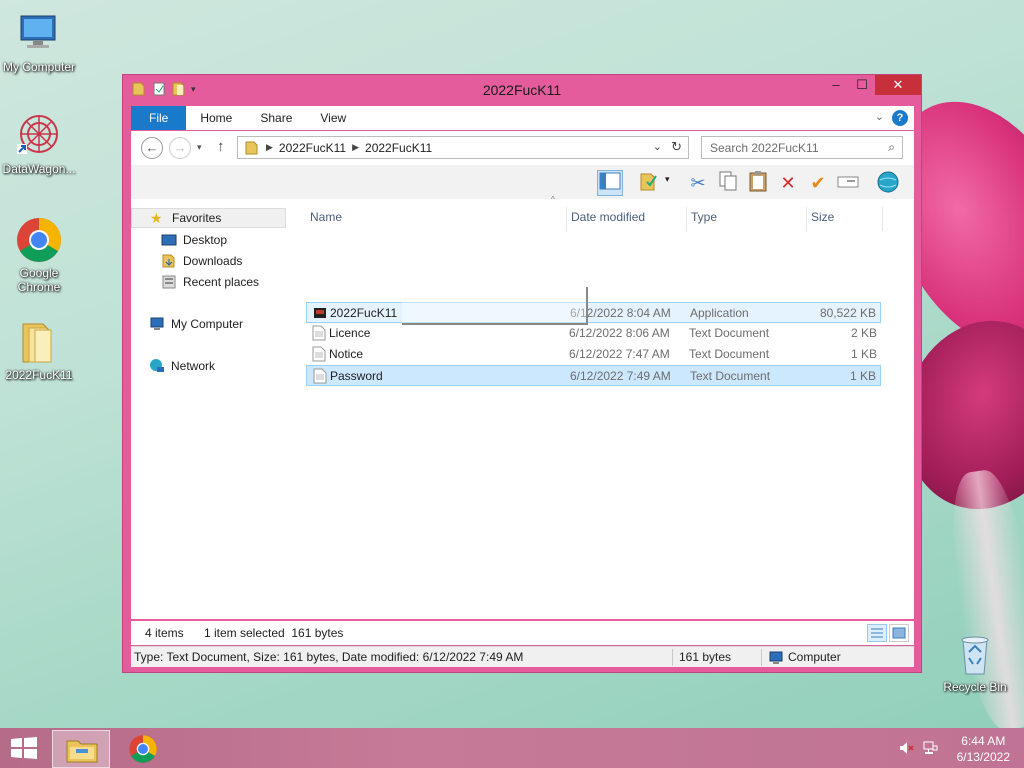  What do you see at coordinates (676, 147) in the screenshot?
I see `refresh-icon: ↻` at bounding box center [676, 147].